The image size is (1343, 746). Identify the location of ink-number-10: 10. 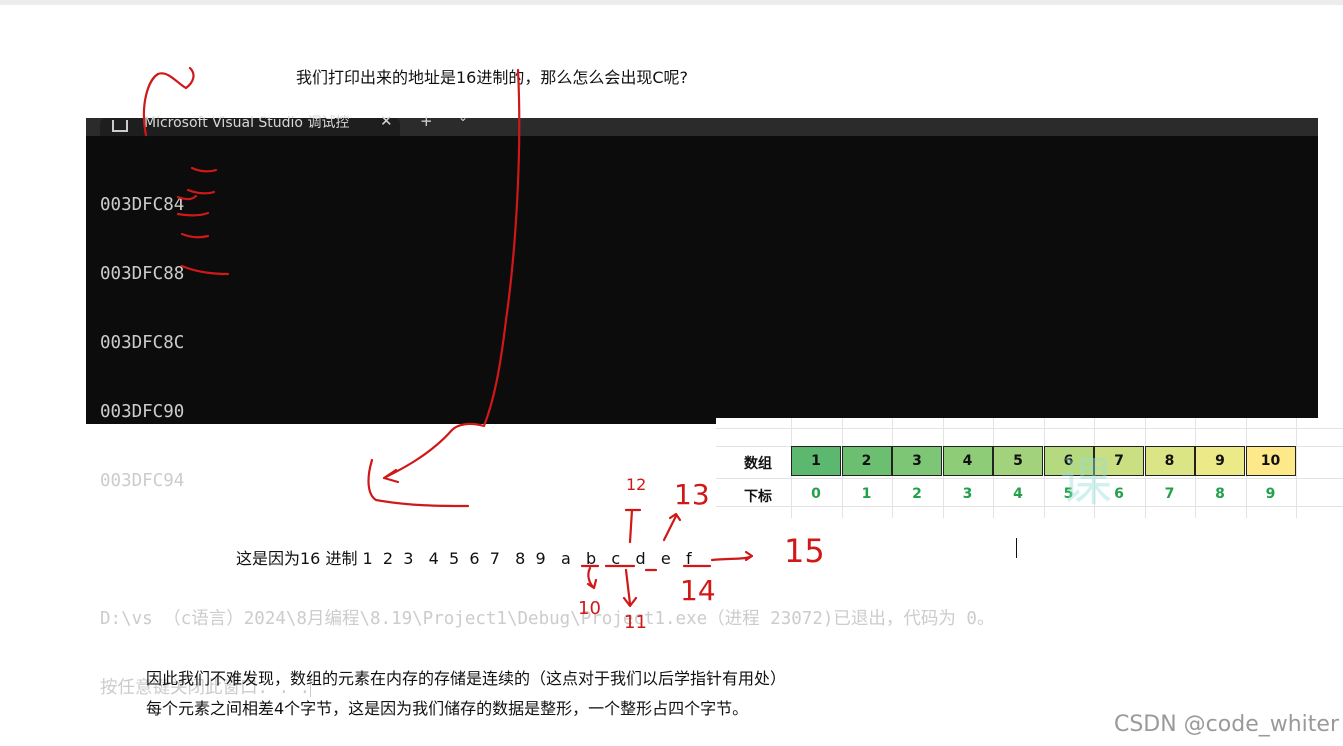
(589, 608).